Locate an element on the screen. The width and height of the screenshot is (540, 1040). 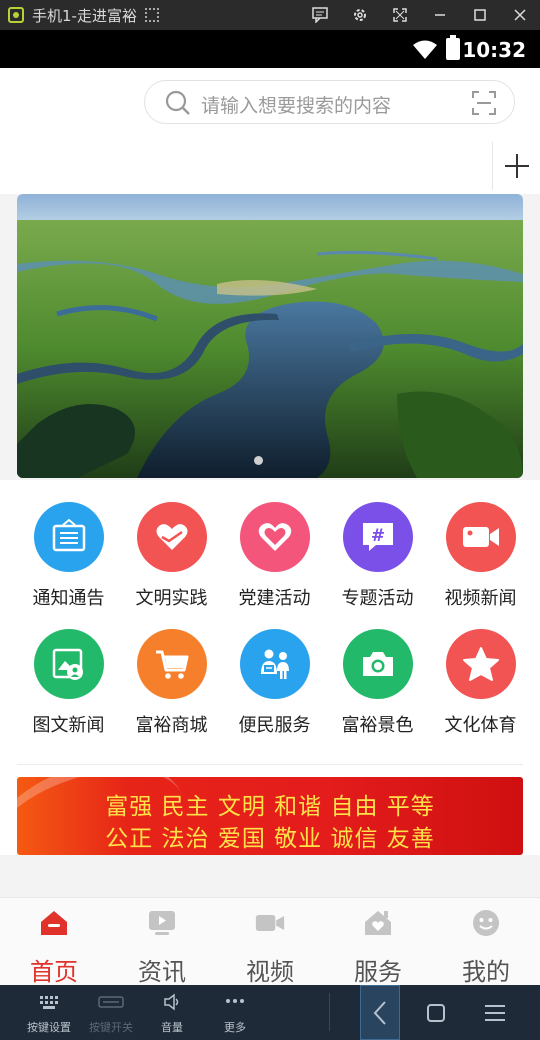
keyboard-toggle-icon is located at coordinates (111, 1002).